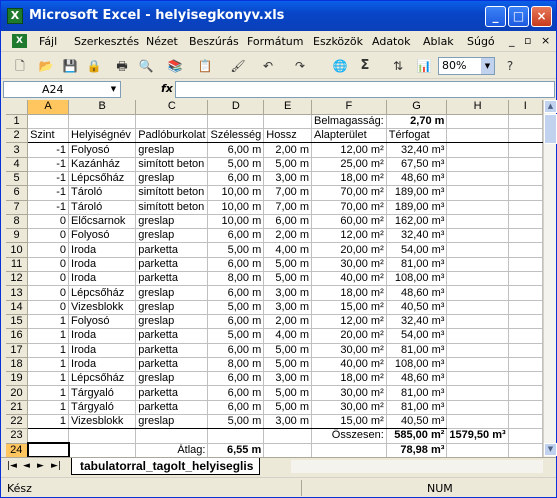  I want to click on menu-insert: Beszúrás, so click(214, 41).